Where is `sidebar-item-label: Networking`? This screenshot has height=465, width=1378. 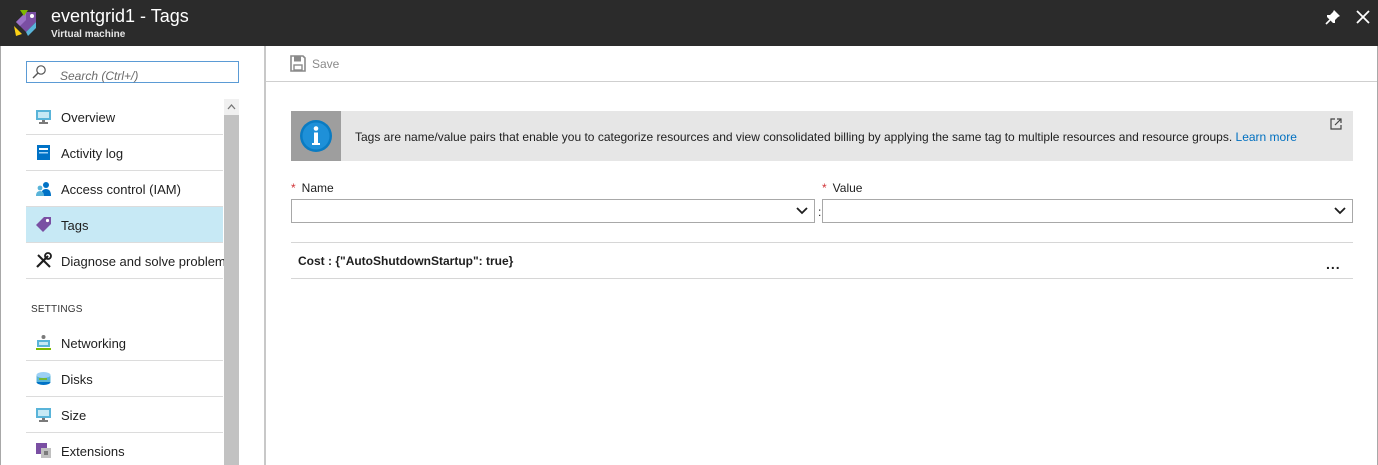 sidebar-item-label: Networking is located at coordinates (94, 343).